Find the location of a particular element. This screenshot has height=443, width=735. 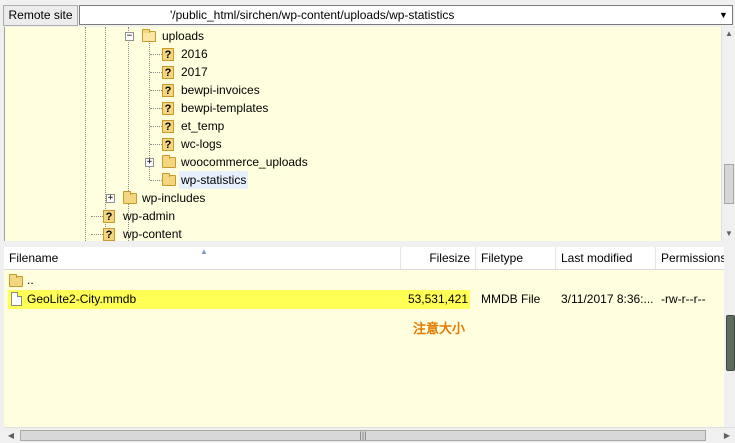

column-last-modified: Last modified is located at coordinates (606, 258).